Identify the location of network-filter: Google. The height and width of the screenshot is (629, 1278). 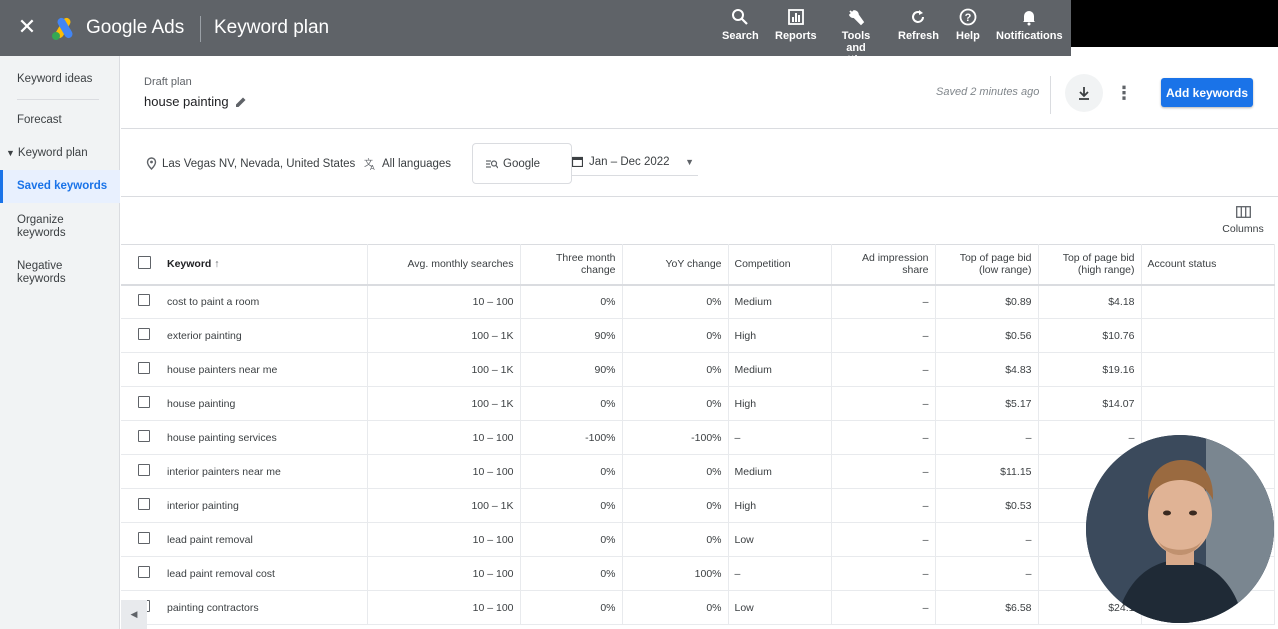
(522, 163).